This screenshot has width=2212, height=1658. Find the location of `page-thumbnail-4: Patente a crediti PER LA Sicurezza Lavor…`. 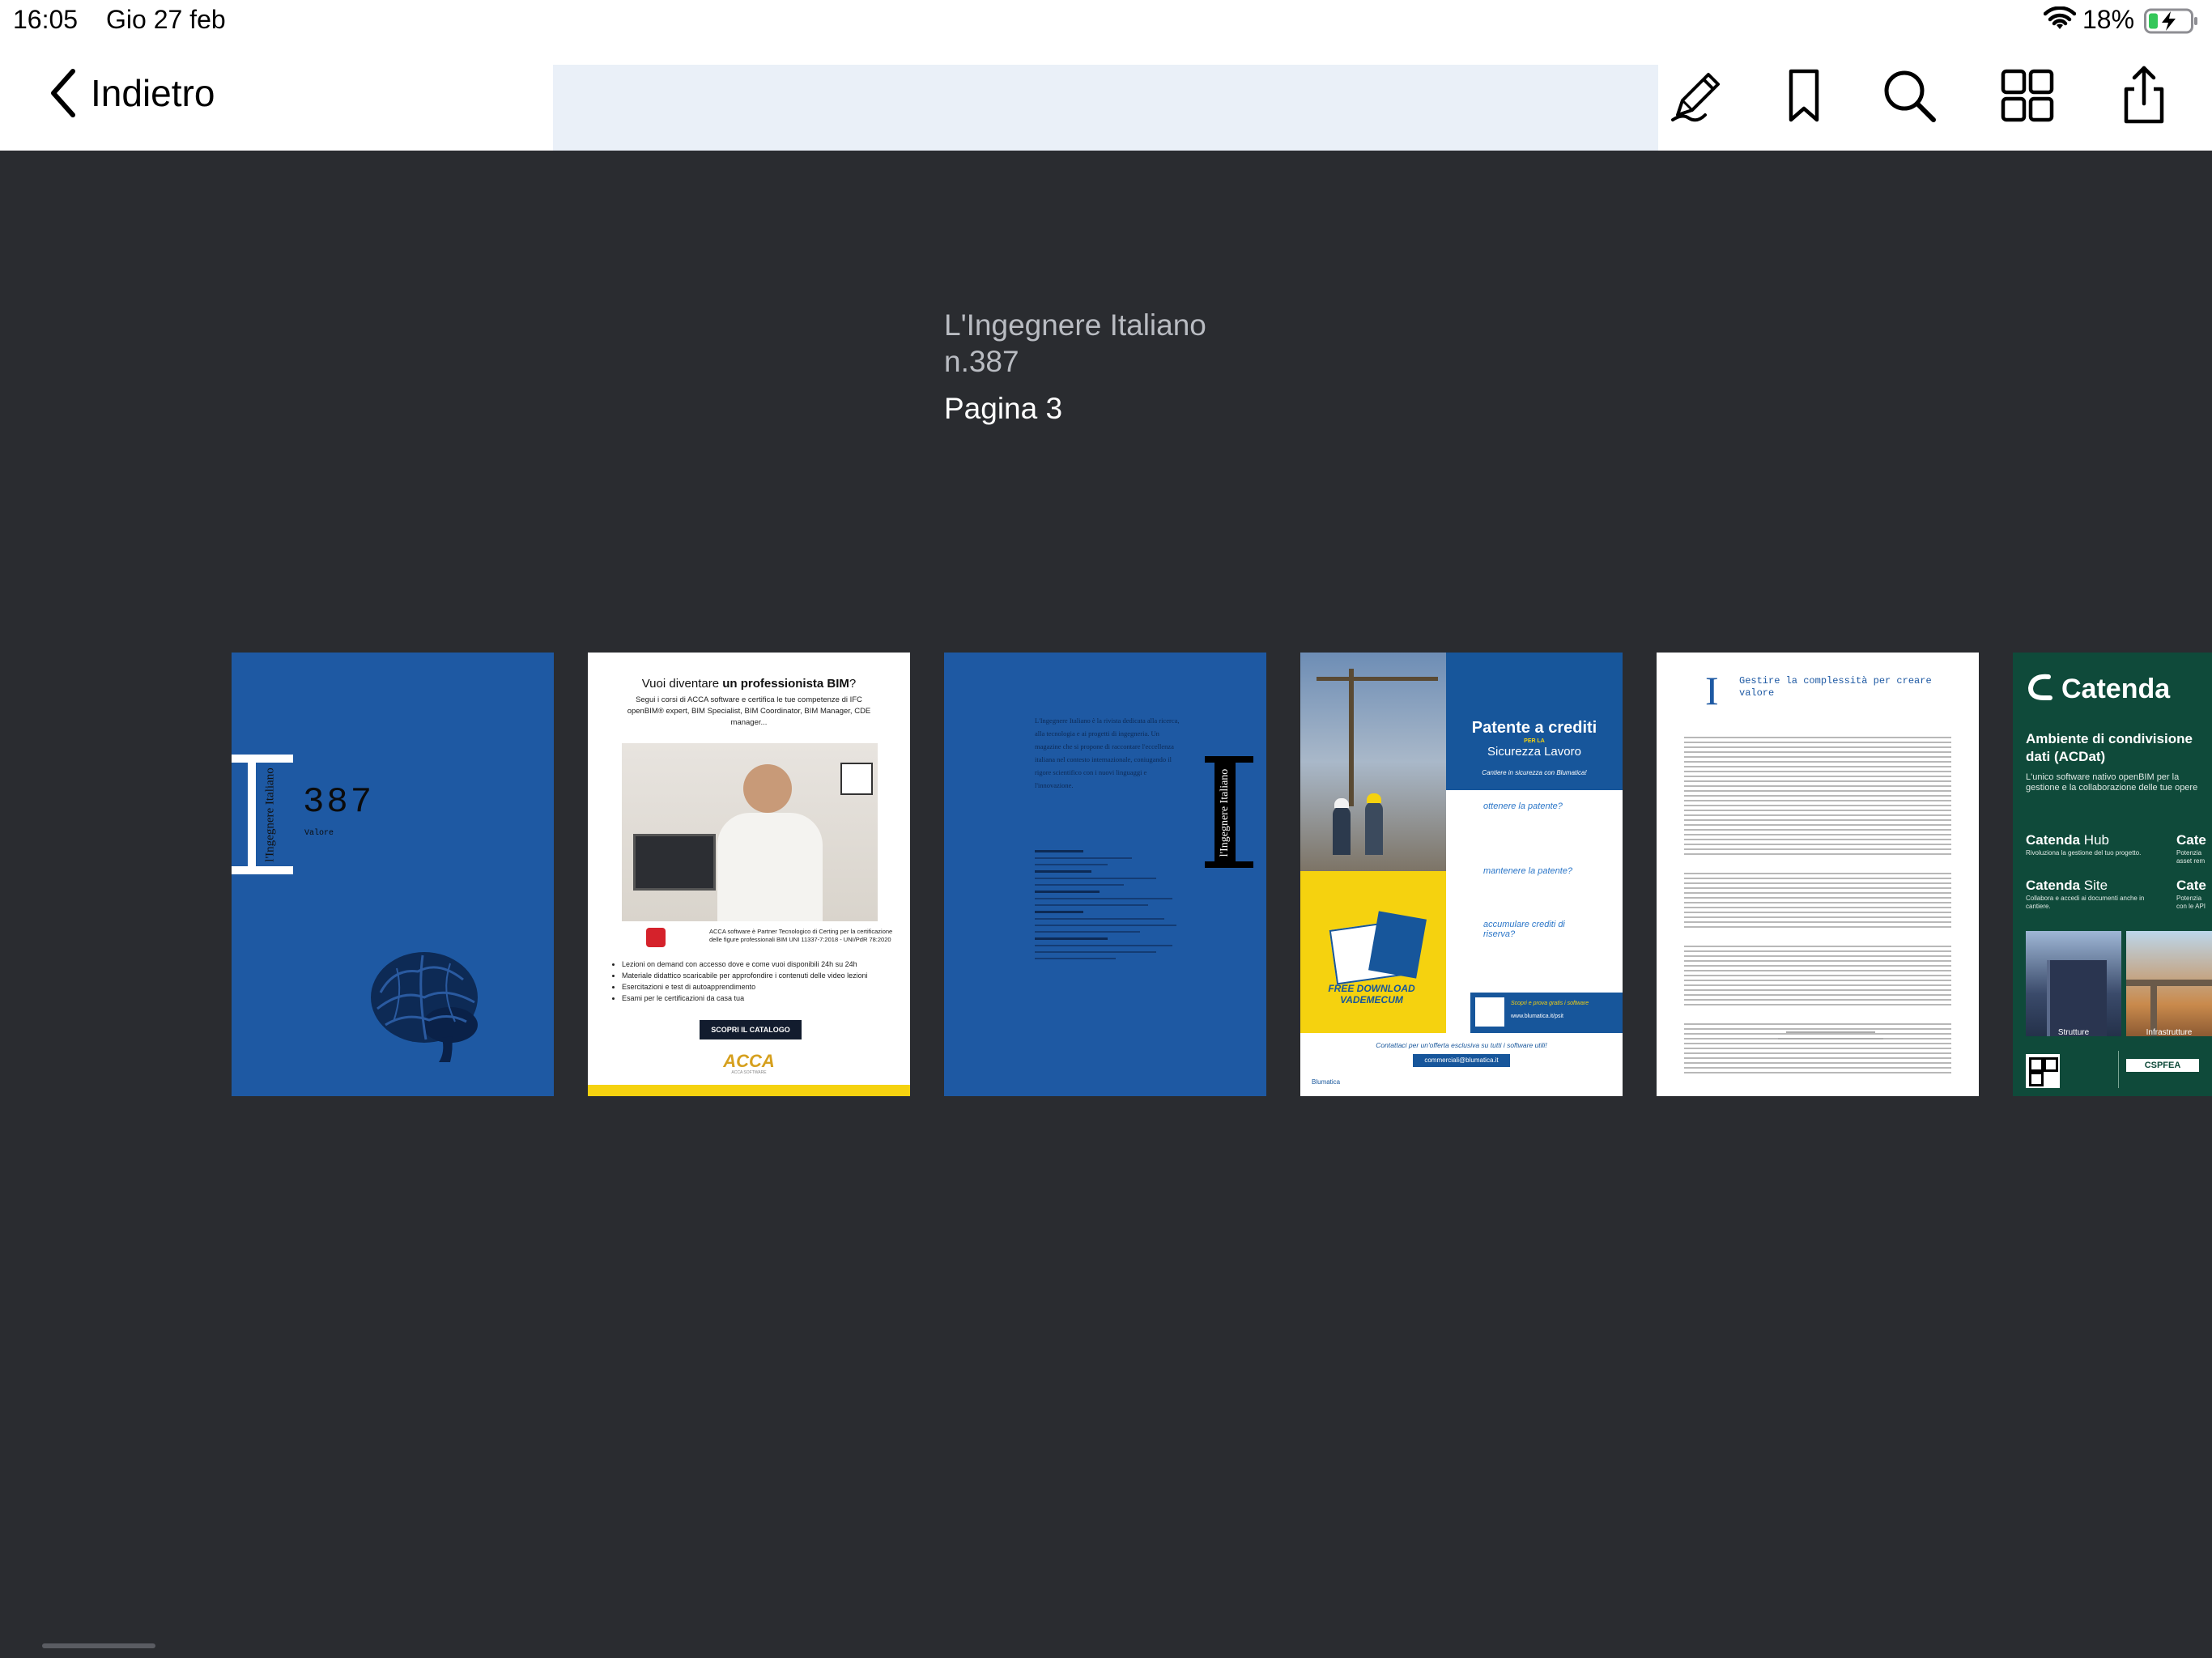

page-thumbnail-4: Patente a crediti PER LA Sicurezza Lavor… is located at coordinates (1462, 874).